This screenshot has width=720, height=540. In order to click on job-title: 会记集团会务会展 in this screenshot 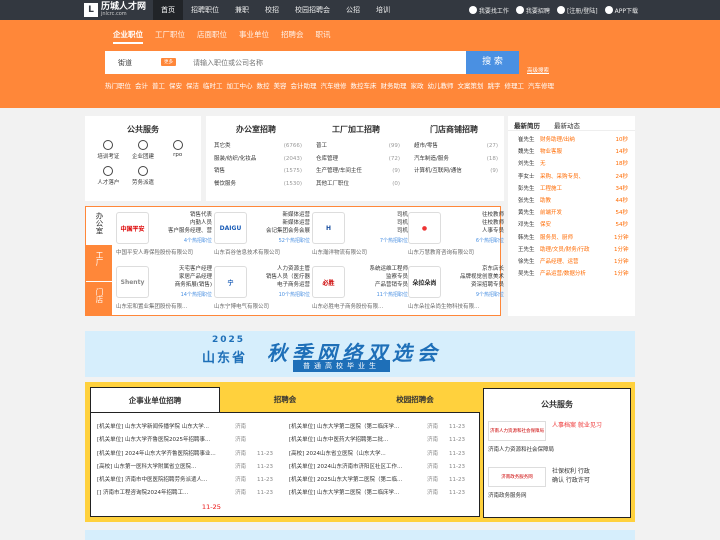, I will do `click(281, 231)`.